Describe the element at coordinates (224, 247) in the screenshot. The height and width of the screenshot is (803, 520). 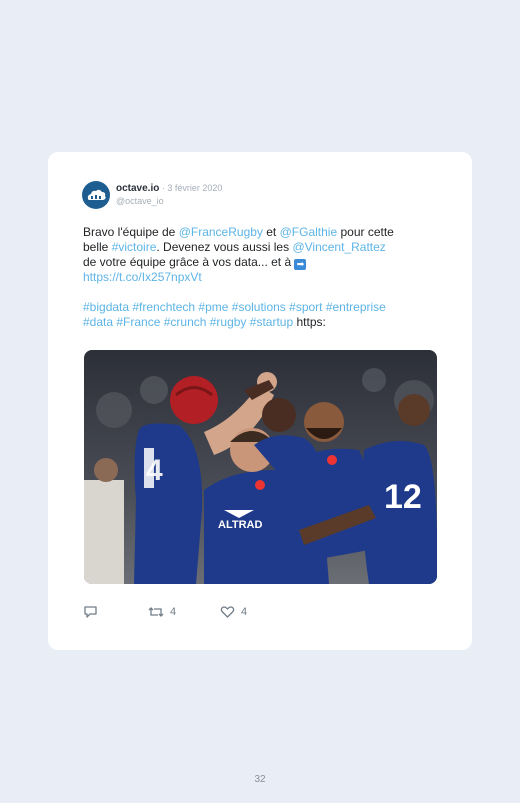
I see `tweet-text: . Devenez vous aussi les` at that location.